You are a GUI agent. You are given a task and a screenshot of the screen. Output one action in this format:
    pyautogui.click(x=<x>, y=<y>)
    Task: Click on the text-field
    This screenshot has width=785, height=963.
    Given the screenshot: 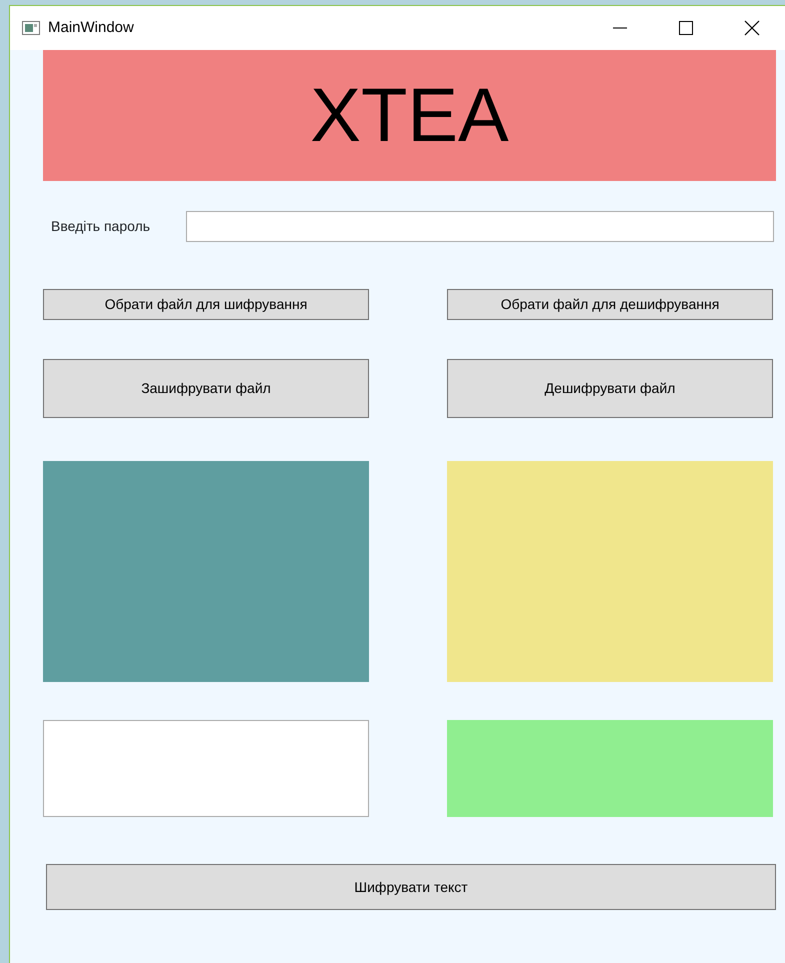 What is the action you would take?
    pyautogui.click(x=206, y=768)
    